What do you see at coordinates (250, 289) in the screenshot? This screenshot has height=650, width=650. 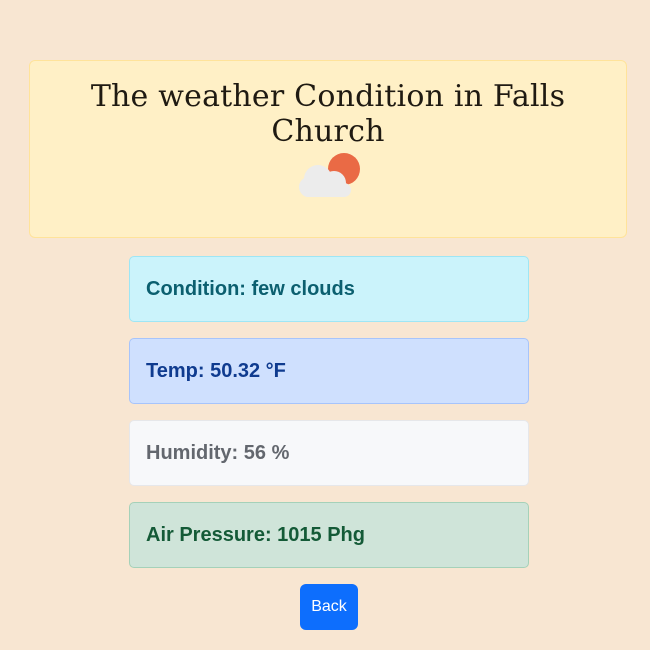 I see `condition-text: Condition: few clouds` at bounding box center [250, 289].